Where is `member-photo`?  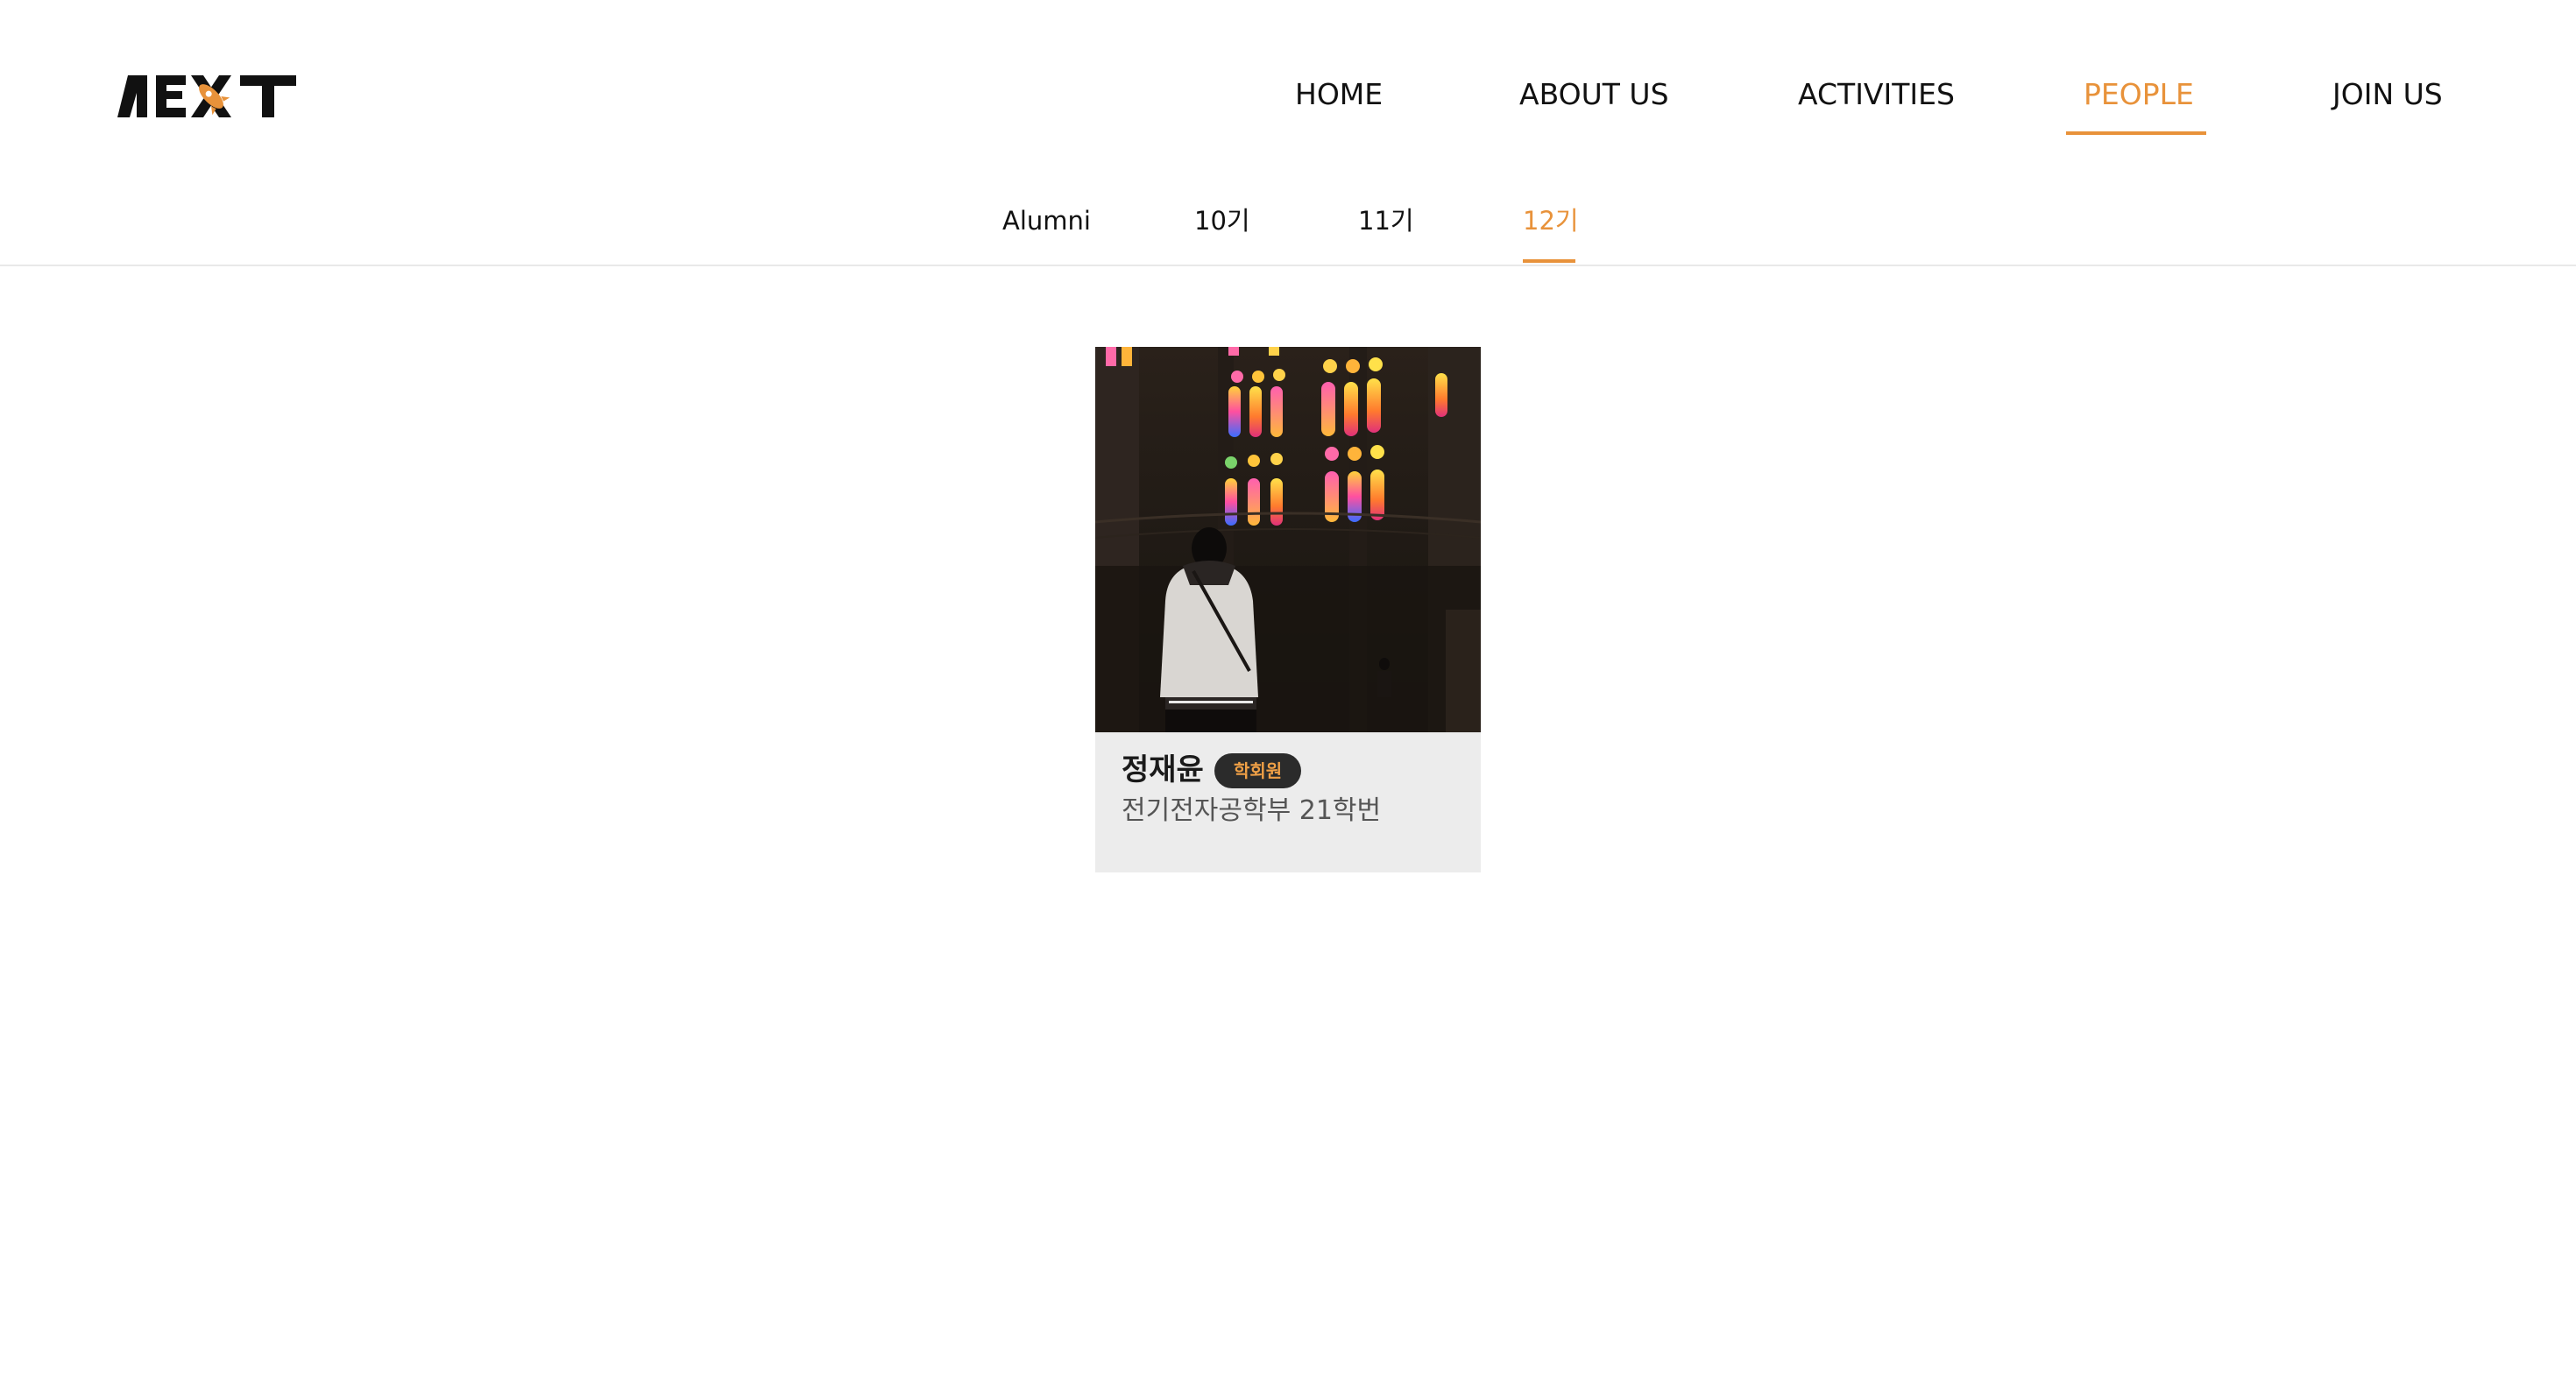 member-photo is located at coordinates (1288, 539).